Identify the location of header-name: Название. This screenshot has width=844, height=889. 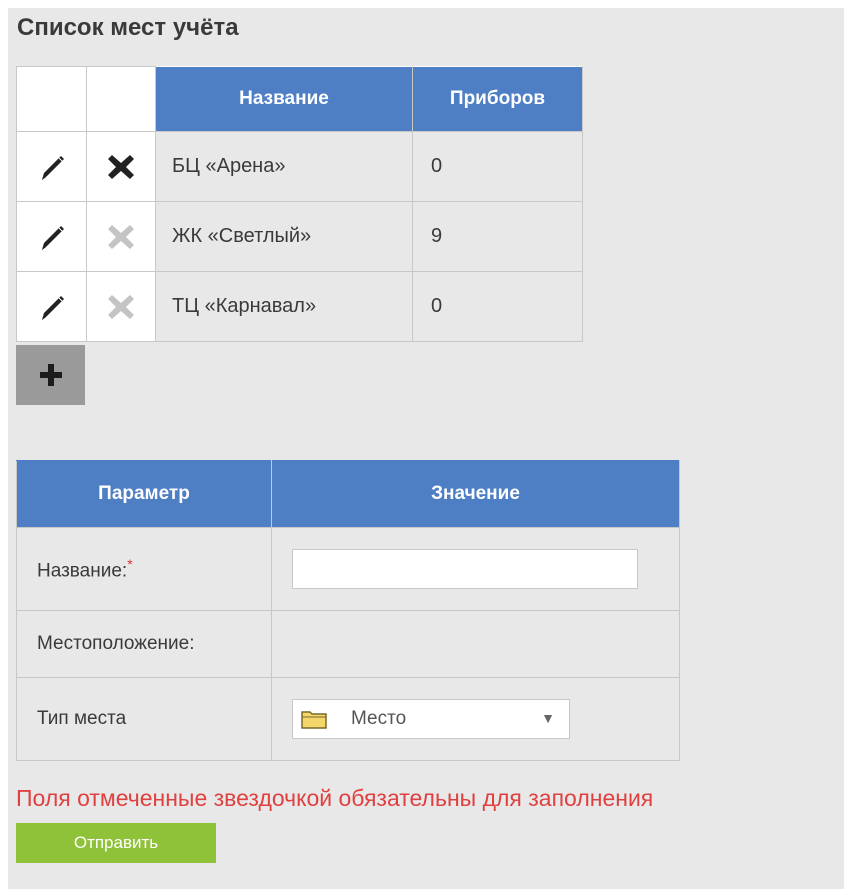
(284, 99).